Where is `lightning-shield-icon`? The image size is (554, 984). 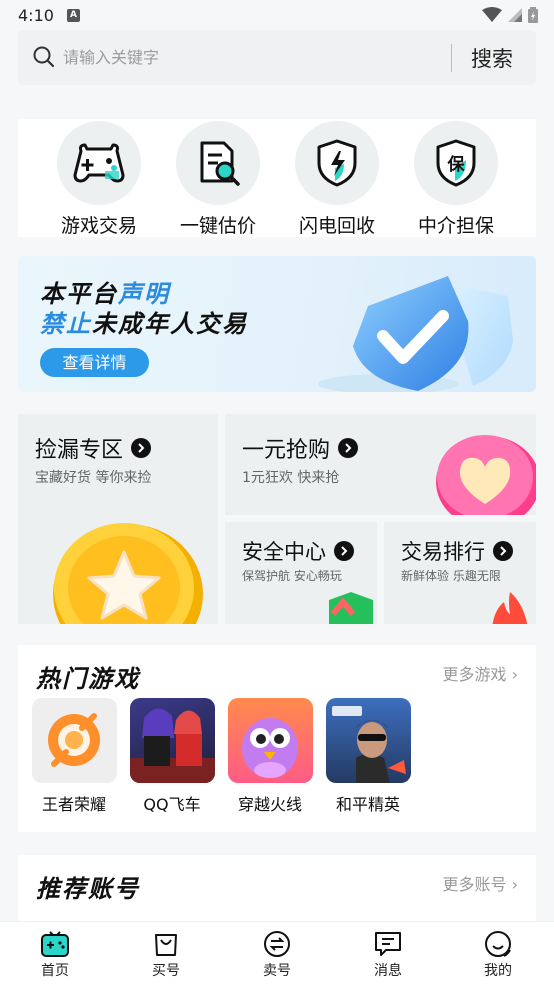 lightning-shield-icon is located at coordinates (337, 163).